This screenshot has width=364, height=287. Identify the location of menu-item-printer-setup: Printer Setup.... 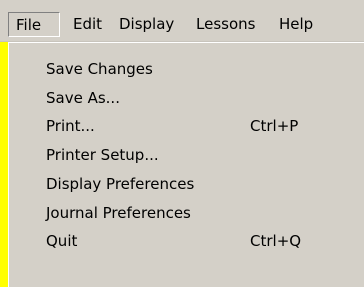
(102, 155).